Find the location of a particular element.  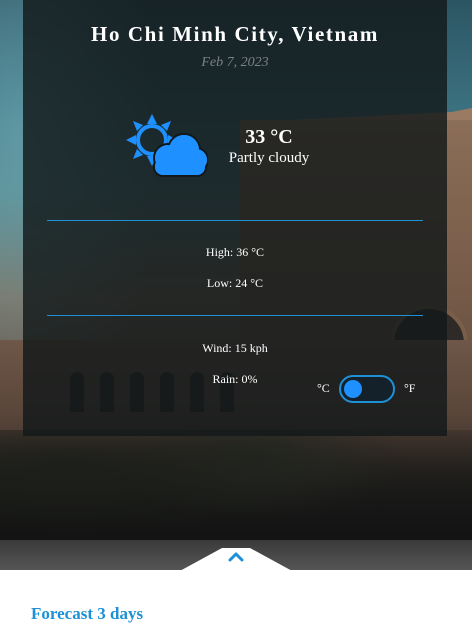

toggle-knob is located at coordinates (353, 389).